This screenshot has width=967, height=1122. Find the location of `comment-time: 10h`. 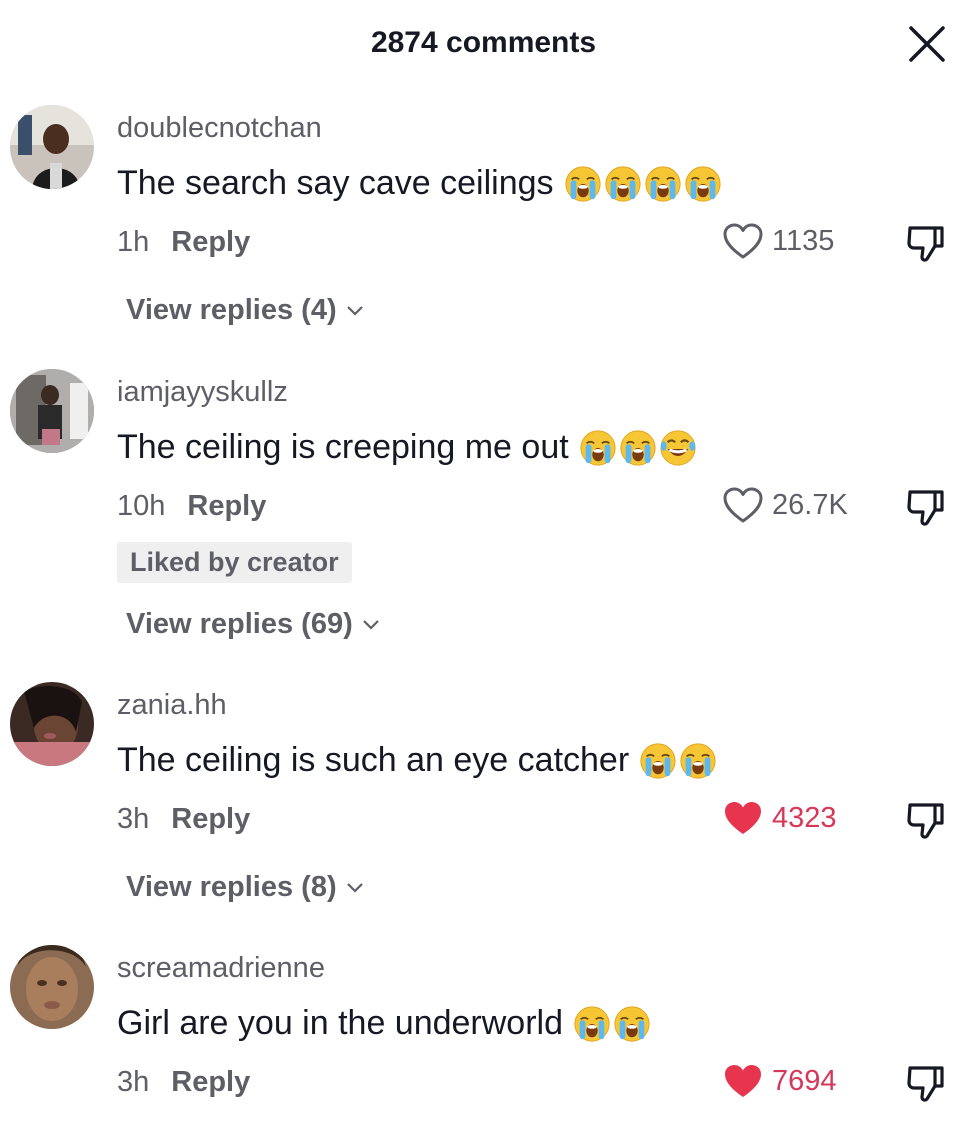

comment-time: 10h is located at coordinates (141, 506).